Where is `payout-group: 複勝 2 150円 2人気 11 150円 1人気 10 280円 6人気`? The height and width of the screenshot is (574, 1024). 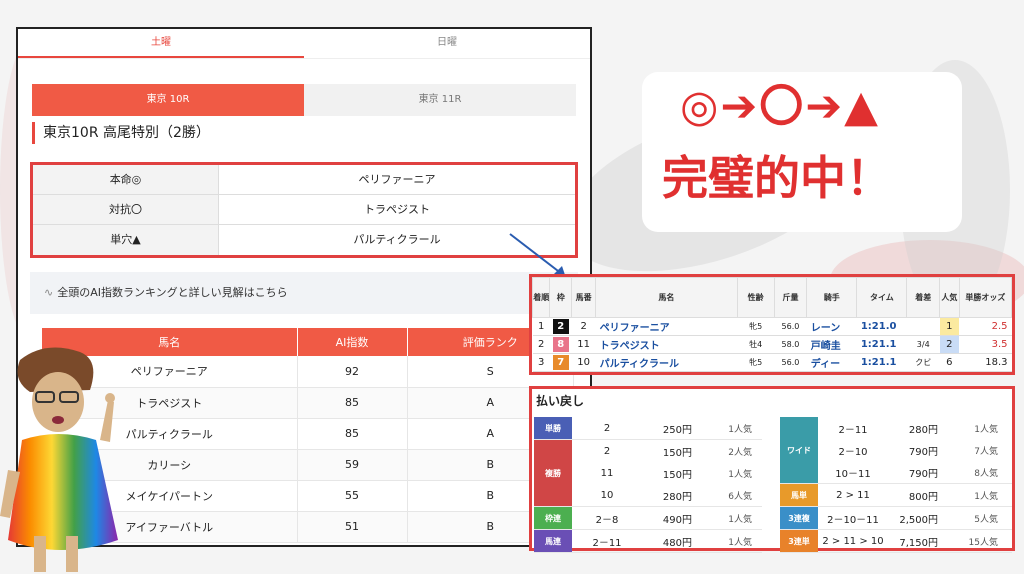
payout-group: 複勝 2 150円 2人気 11 150円 1人気 10 280円 6人気 is located at coordinates (648, 473).